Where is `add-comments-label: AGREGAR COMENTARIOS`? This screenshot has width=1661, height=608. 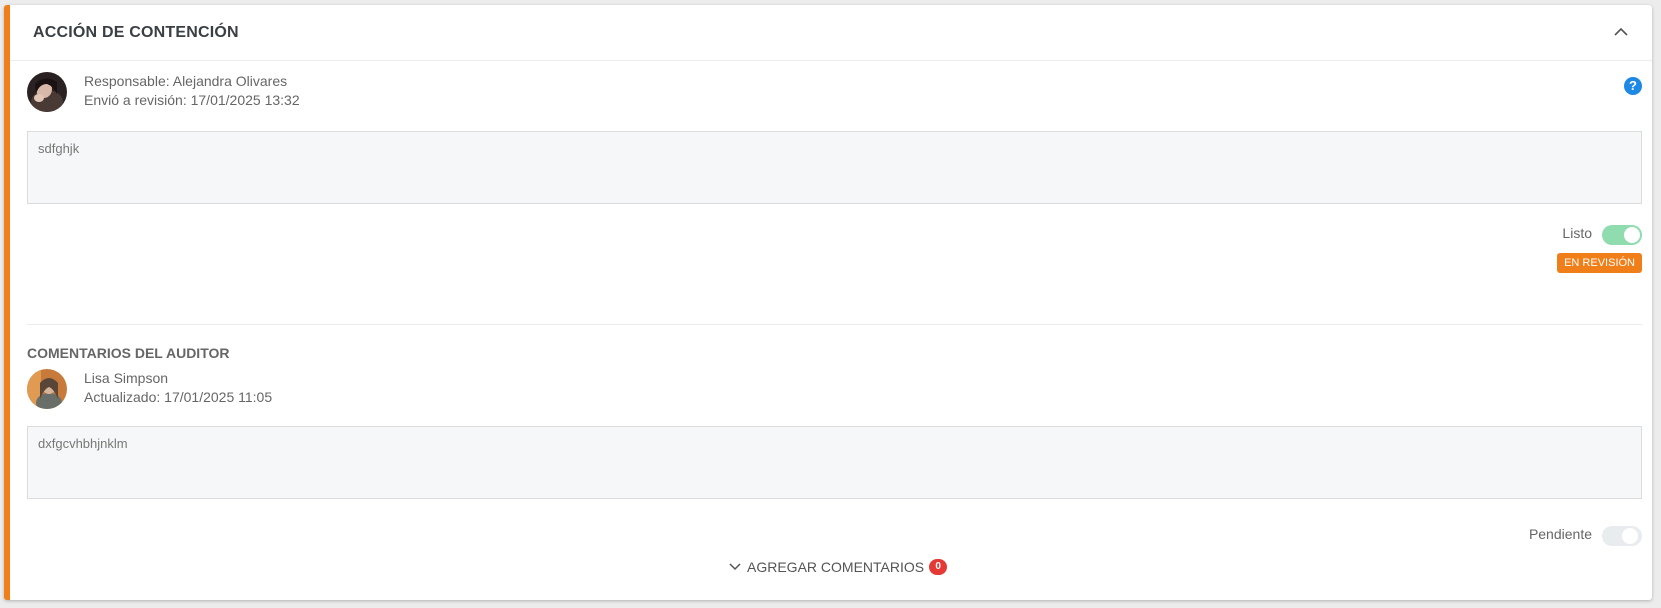
add-comments-label: AGREGAR COMENTARIOS is located at coordinates (836, 567).